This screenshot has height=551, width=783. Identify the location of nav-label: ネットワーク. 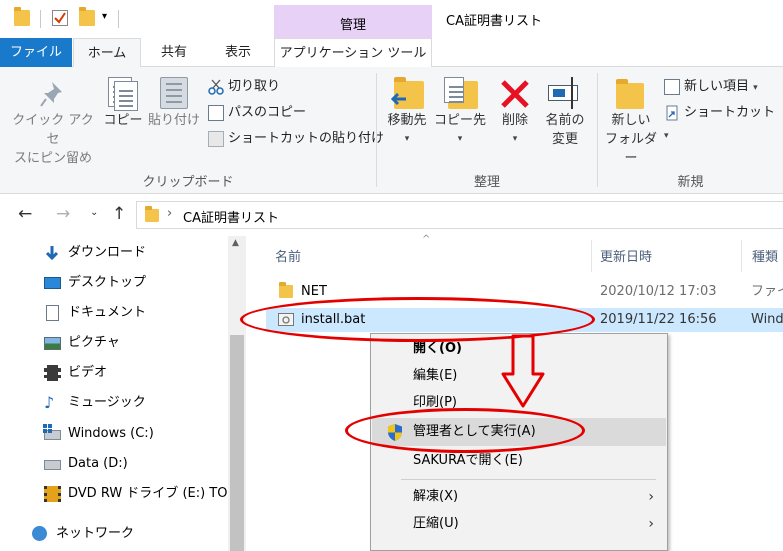
(95, 533).